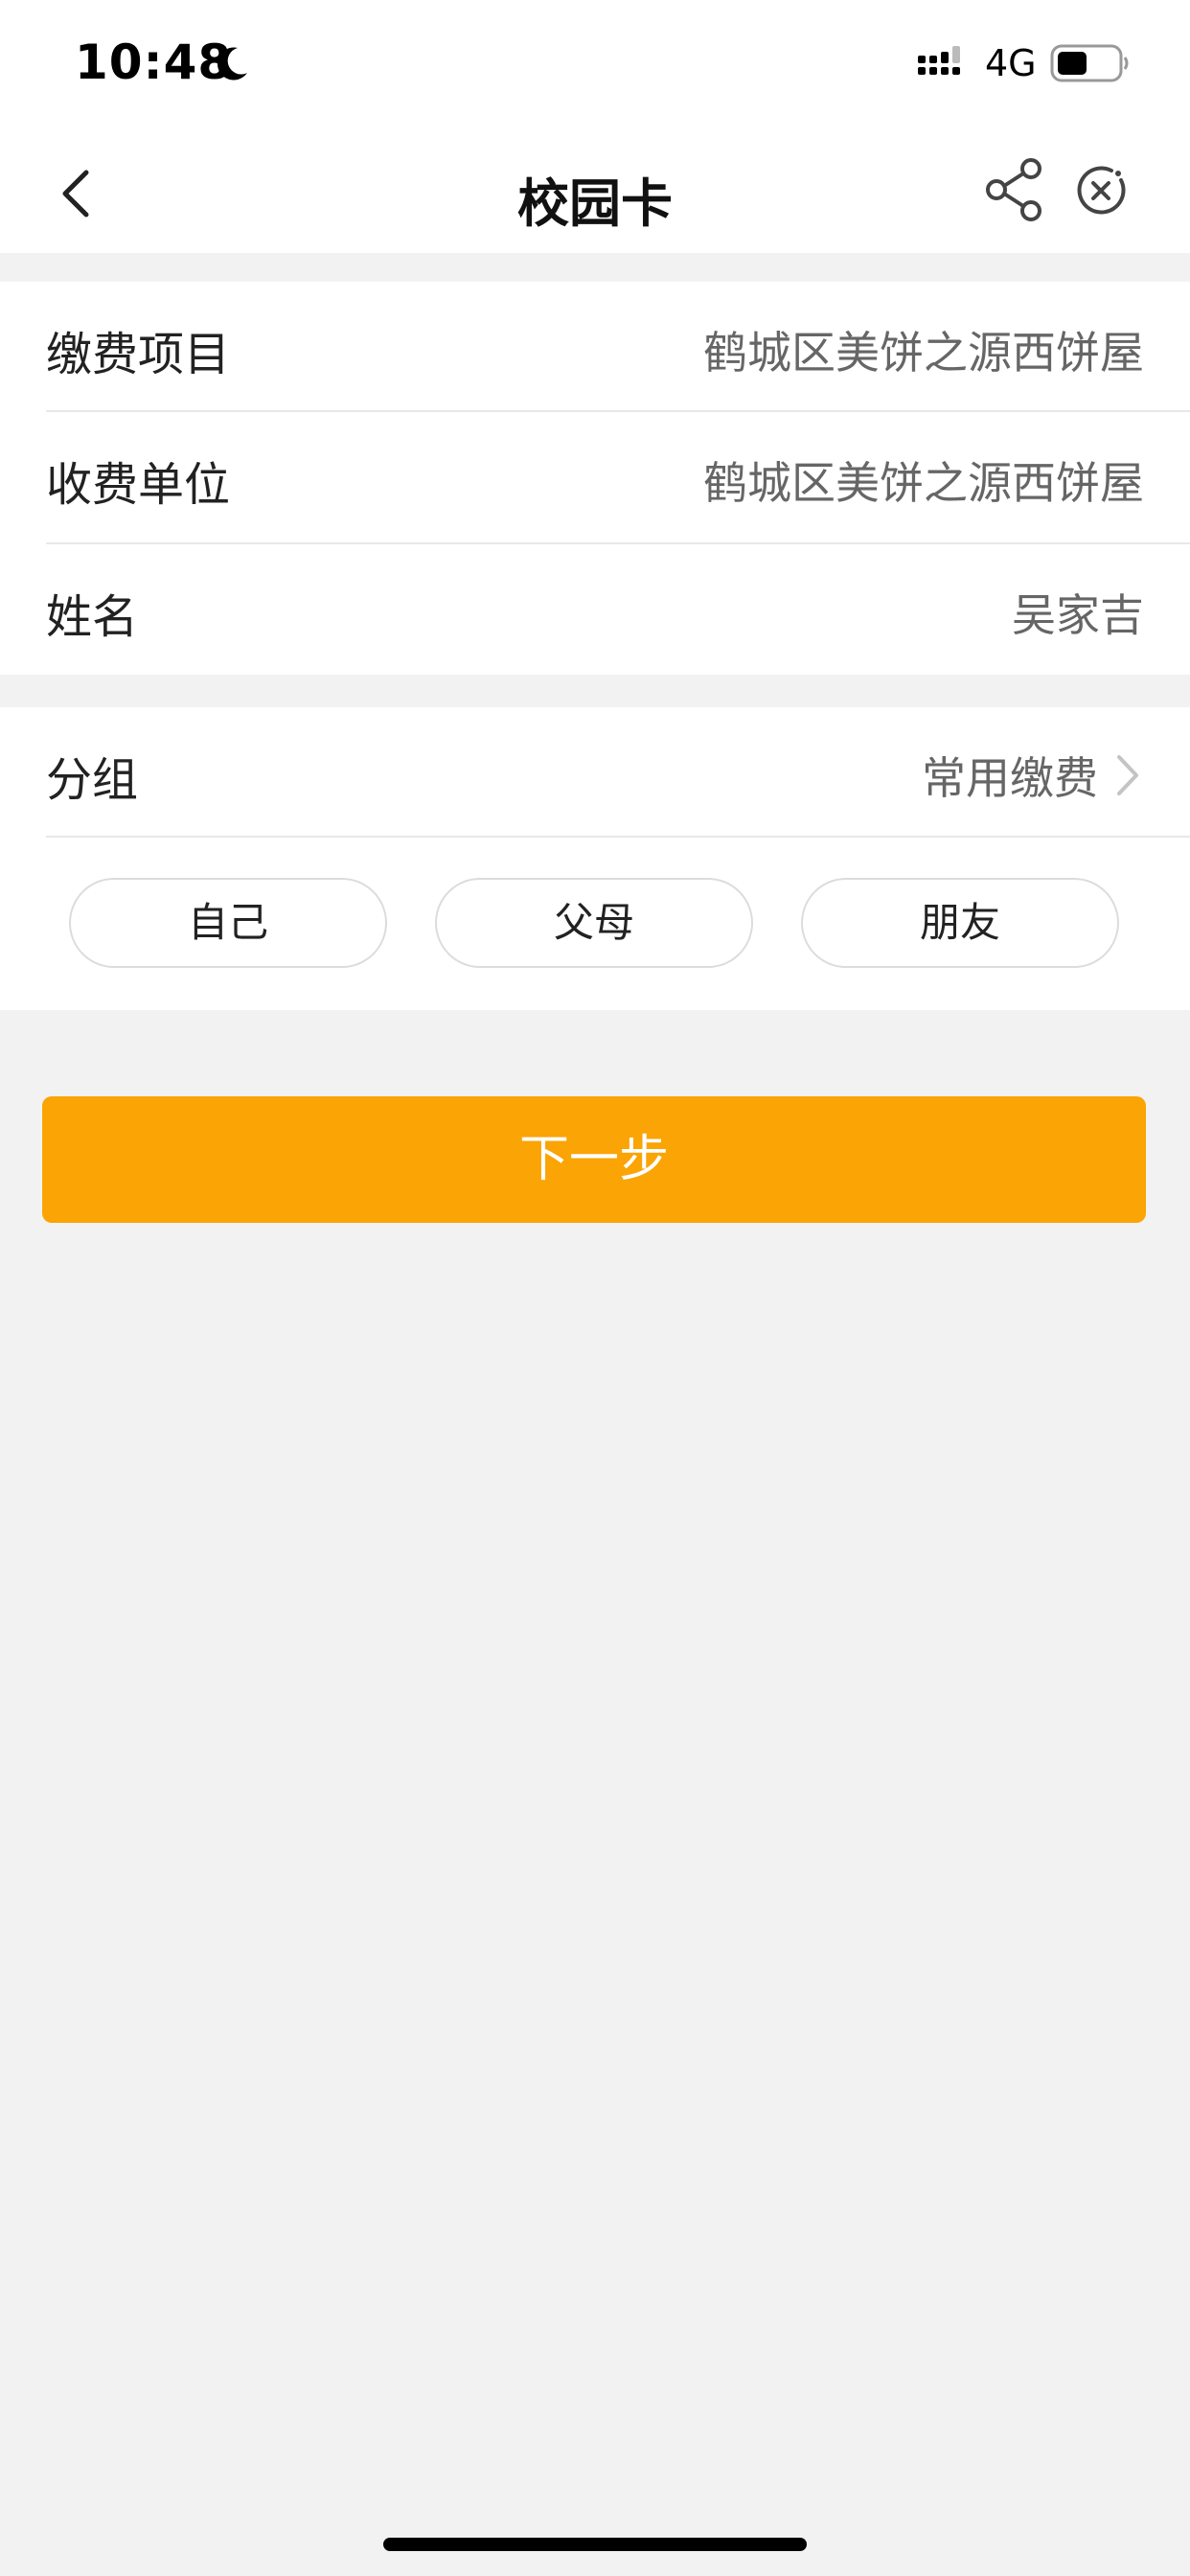 This screenshot has height=2576, width=1190. What do you see at coordinates (939, 60) in the screenshot?
I see `signal-icon` at bounding box center [939, 60].